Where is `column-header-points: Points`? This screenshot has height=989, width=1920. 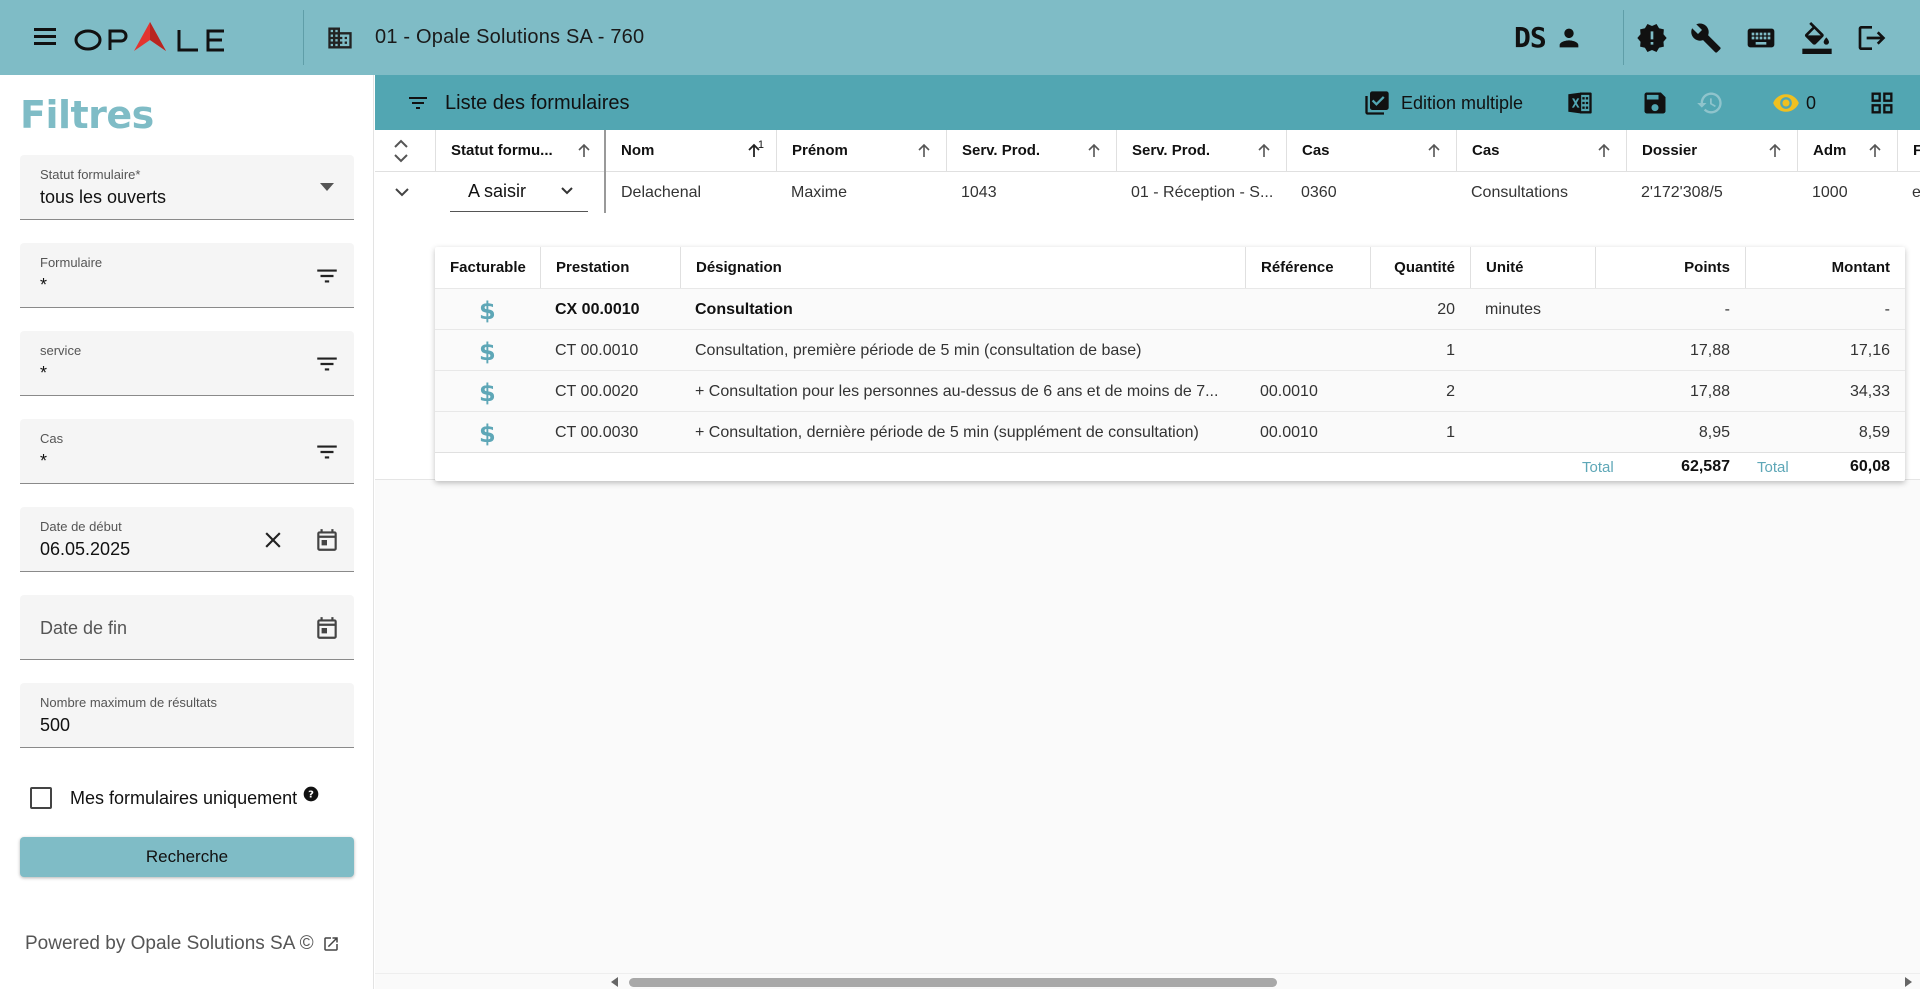 column-header-points: Points is located at coordinates (1670, 267).